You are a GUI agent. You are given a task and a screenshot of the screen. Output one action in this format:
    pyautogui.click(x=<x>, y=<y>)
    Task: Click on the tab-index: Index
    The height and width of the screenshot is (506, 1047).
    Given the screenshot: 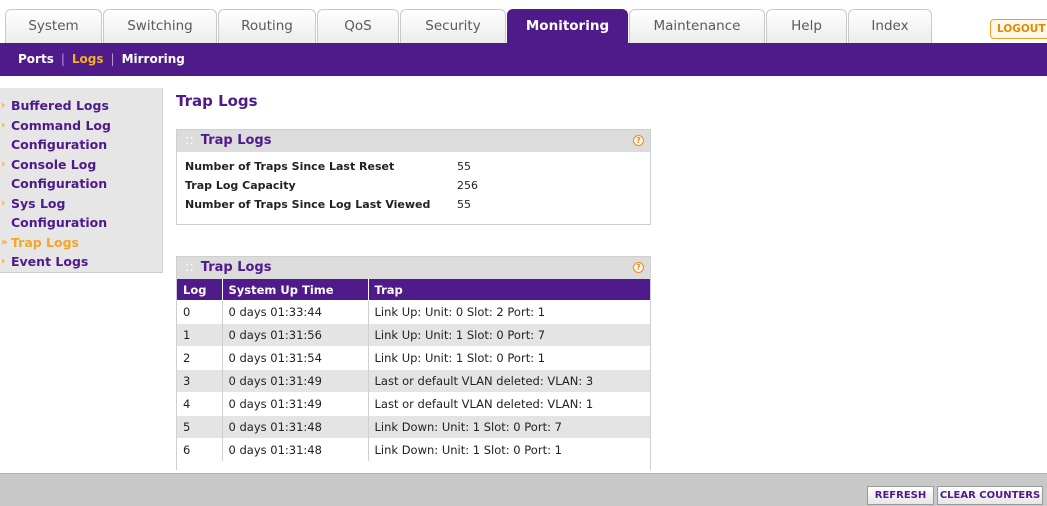 What is the action you would take?
    pyautogui.click(x=890, y=26)
    